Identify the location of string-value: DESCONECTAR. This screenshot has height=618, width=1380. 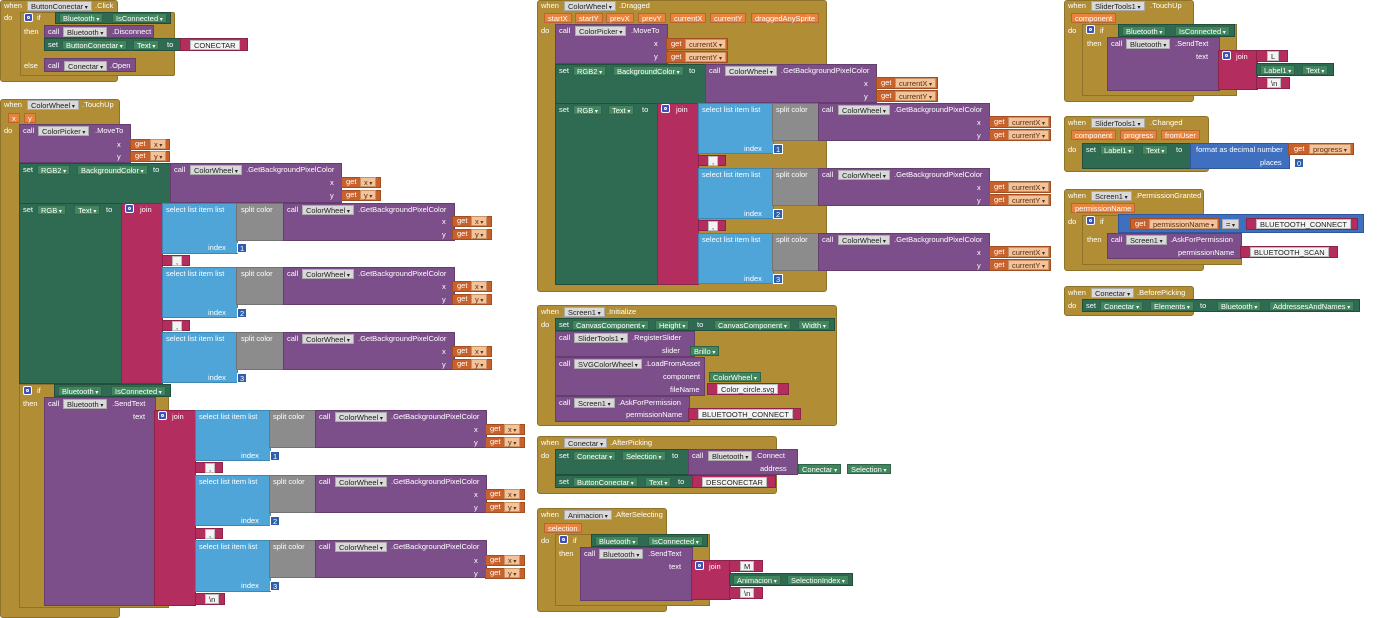
(734, 482).